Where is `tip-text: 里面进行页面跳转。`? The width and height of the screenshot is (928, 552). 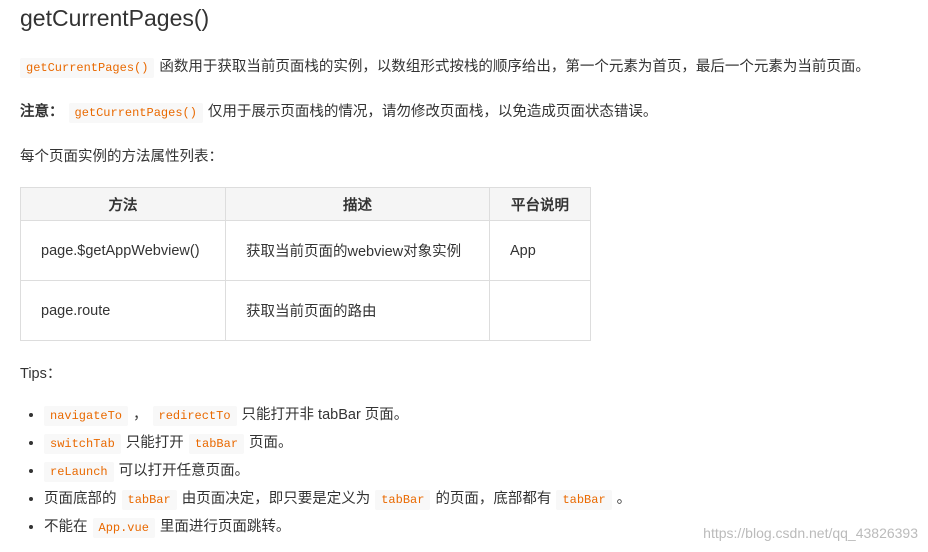
tip-text: 里面进行页面跳转。 is located at coordinates (225, 527).